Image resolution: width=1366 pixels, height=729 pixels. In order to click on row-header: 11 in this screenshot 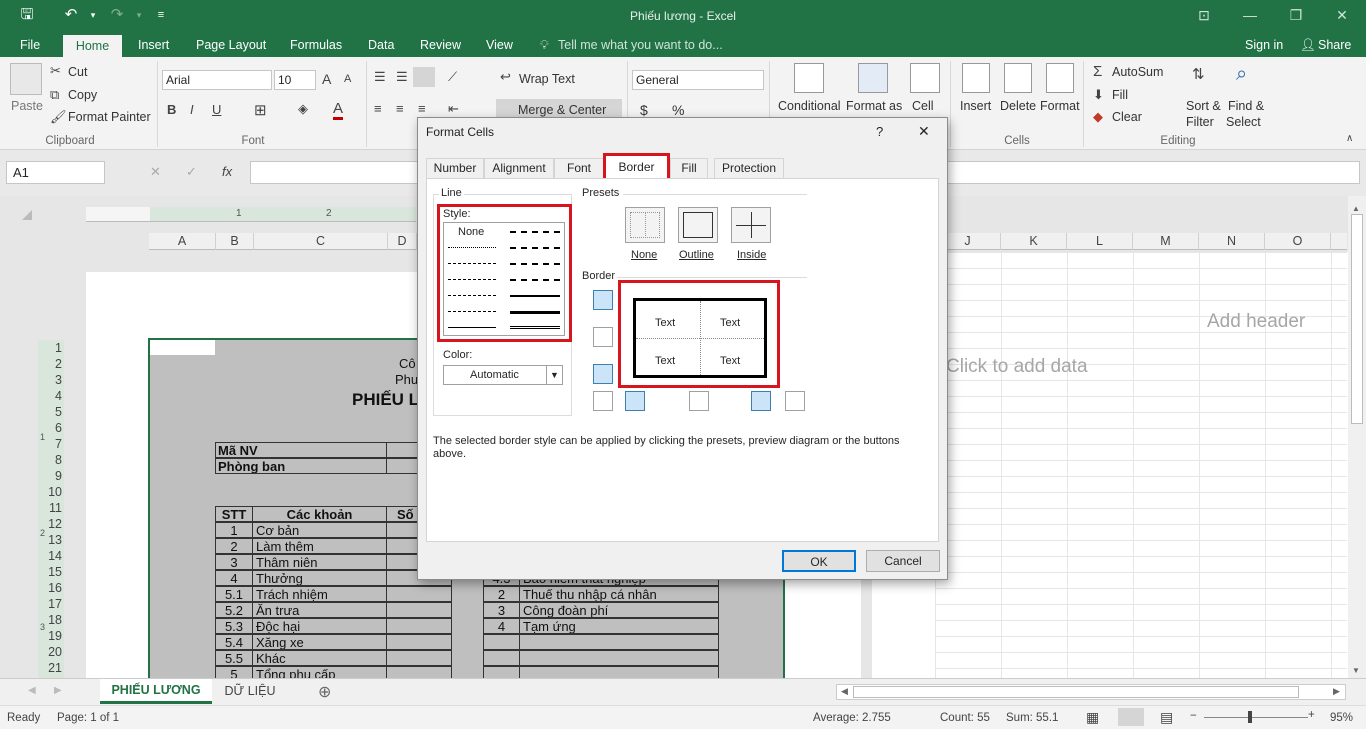, I will do `click(51, 508)`.